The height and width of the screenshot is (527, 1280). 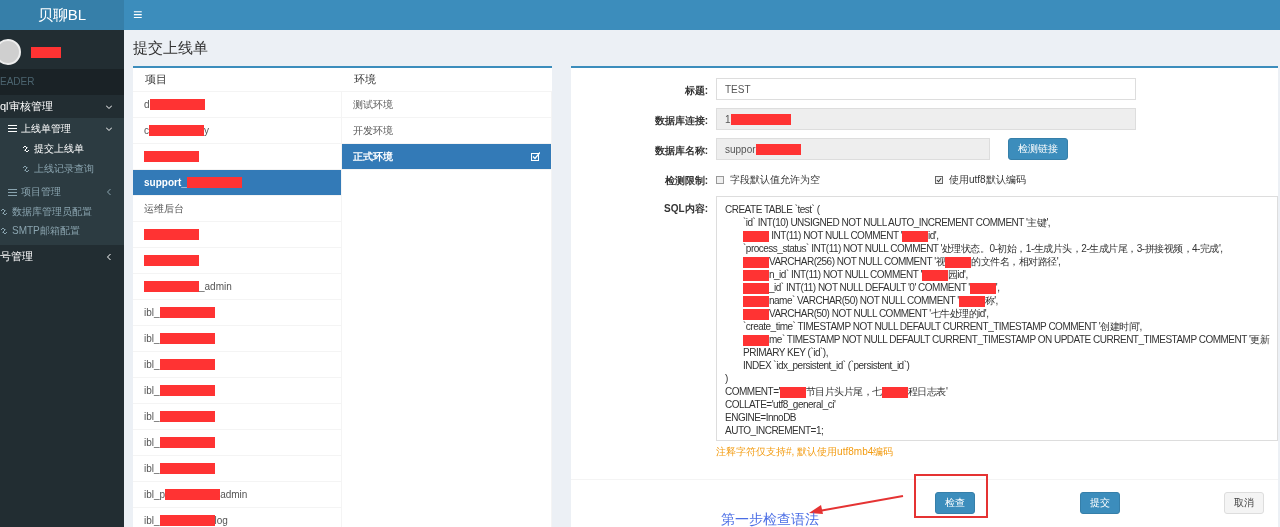 I want to click on menu-toggle: ≡, so click(x=138, y=15).